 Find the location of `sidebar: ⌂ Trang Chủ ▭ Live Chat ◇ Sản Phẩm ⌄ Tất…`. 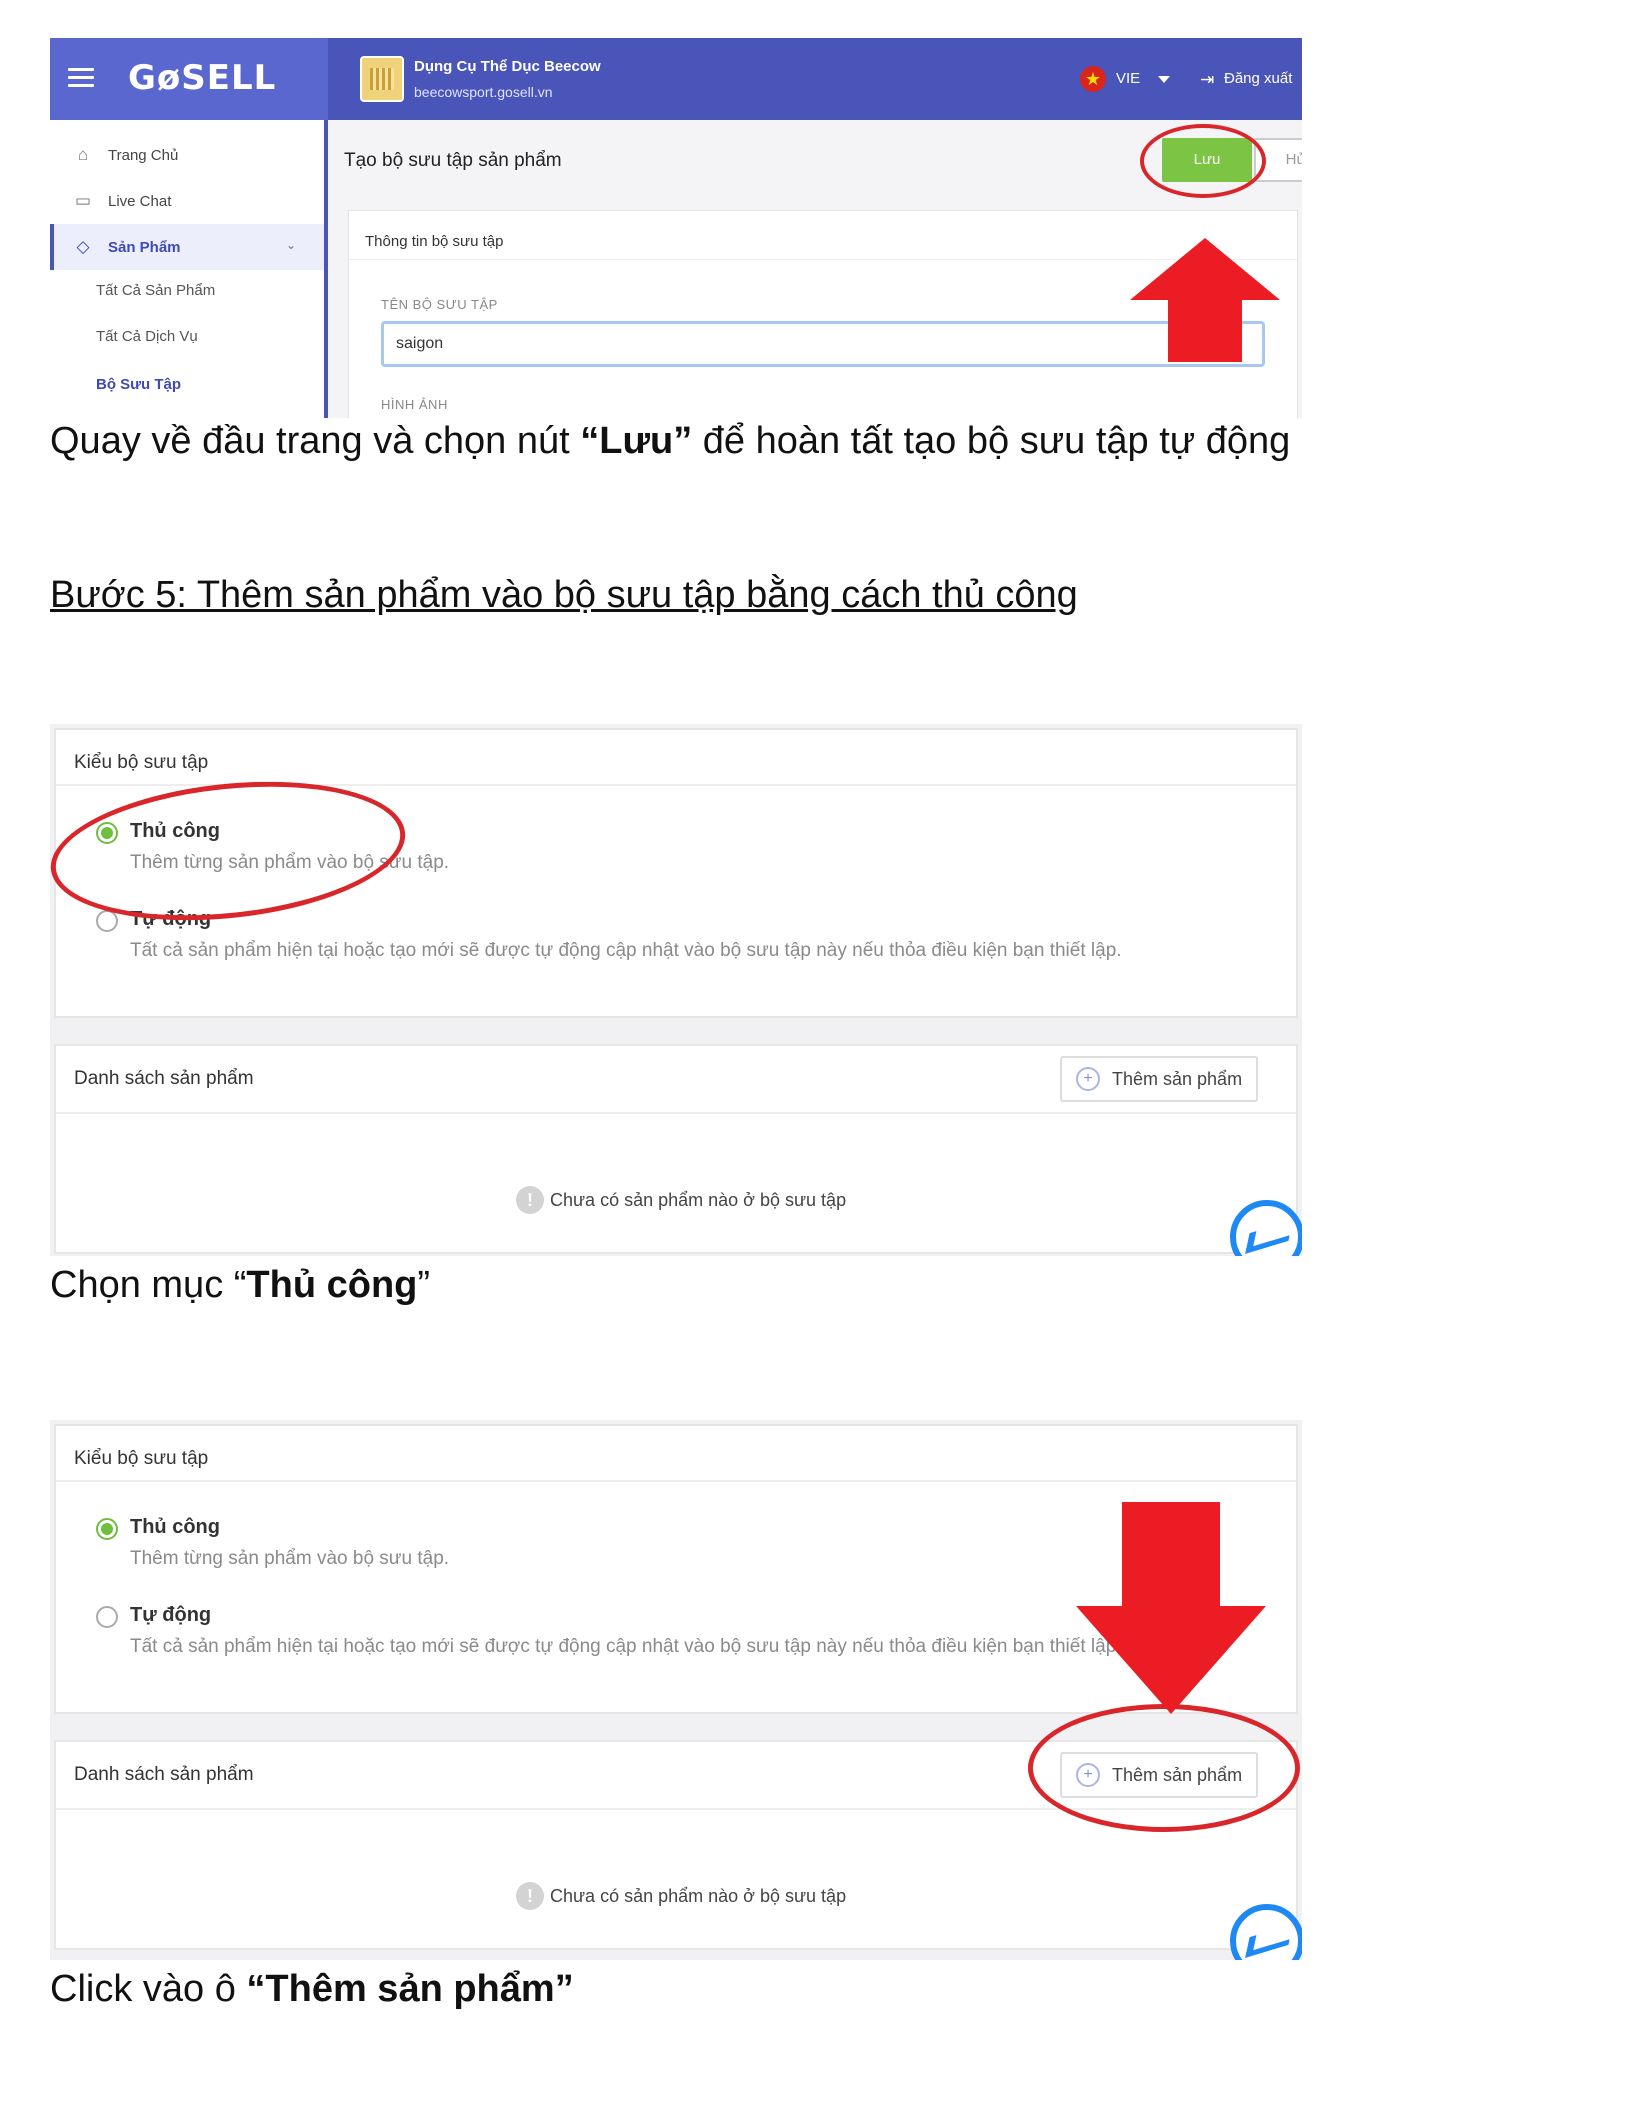

sidebar: ⌂ Trang Chủ ▭ Live Chat ◇ Sản Phẩm ⌄ Tất… is located at coordinates (189, 269).